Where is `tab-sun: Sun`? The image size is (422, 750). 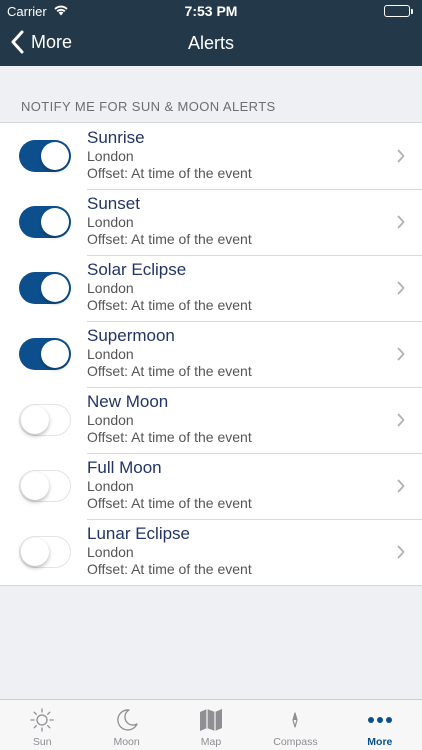
tab-sun: Sun is located at coordinates (42, 725).